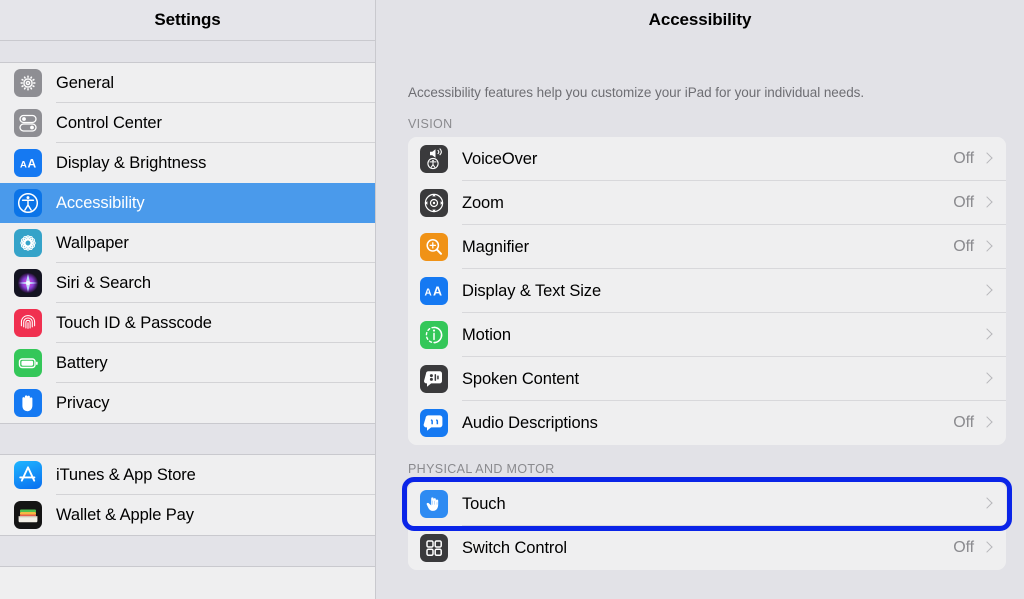 This screenshot has width=1024, height=599. What do you see at coordinates (187, 123) in the screenshot?
I see `sidebar-item-control-center: Control Center` at bounding box center [187, 123].